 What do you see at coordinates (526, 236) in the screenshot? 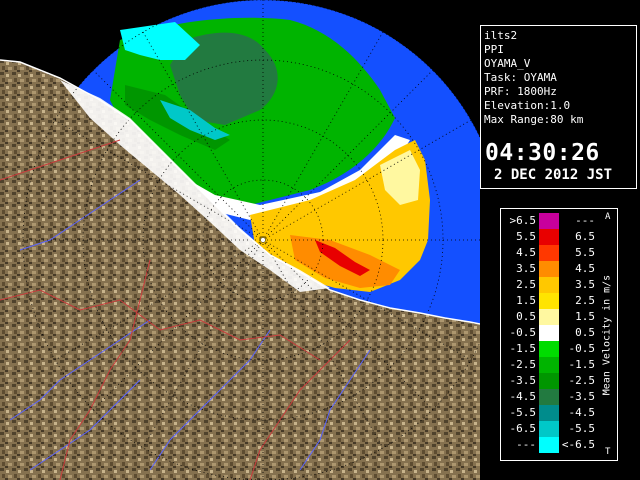
I see `legend-lower-bound: 5.5` at bounding box center [526, 236].